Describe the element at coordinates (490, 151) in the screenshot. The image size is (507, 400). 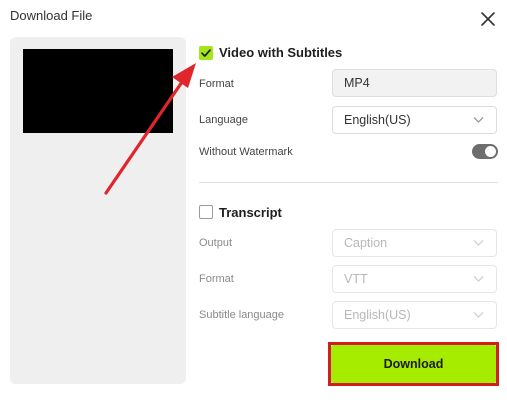
I see `toggle-knob` at that location.